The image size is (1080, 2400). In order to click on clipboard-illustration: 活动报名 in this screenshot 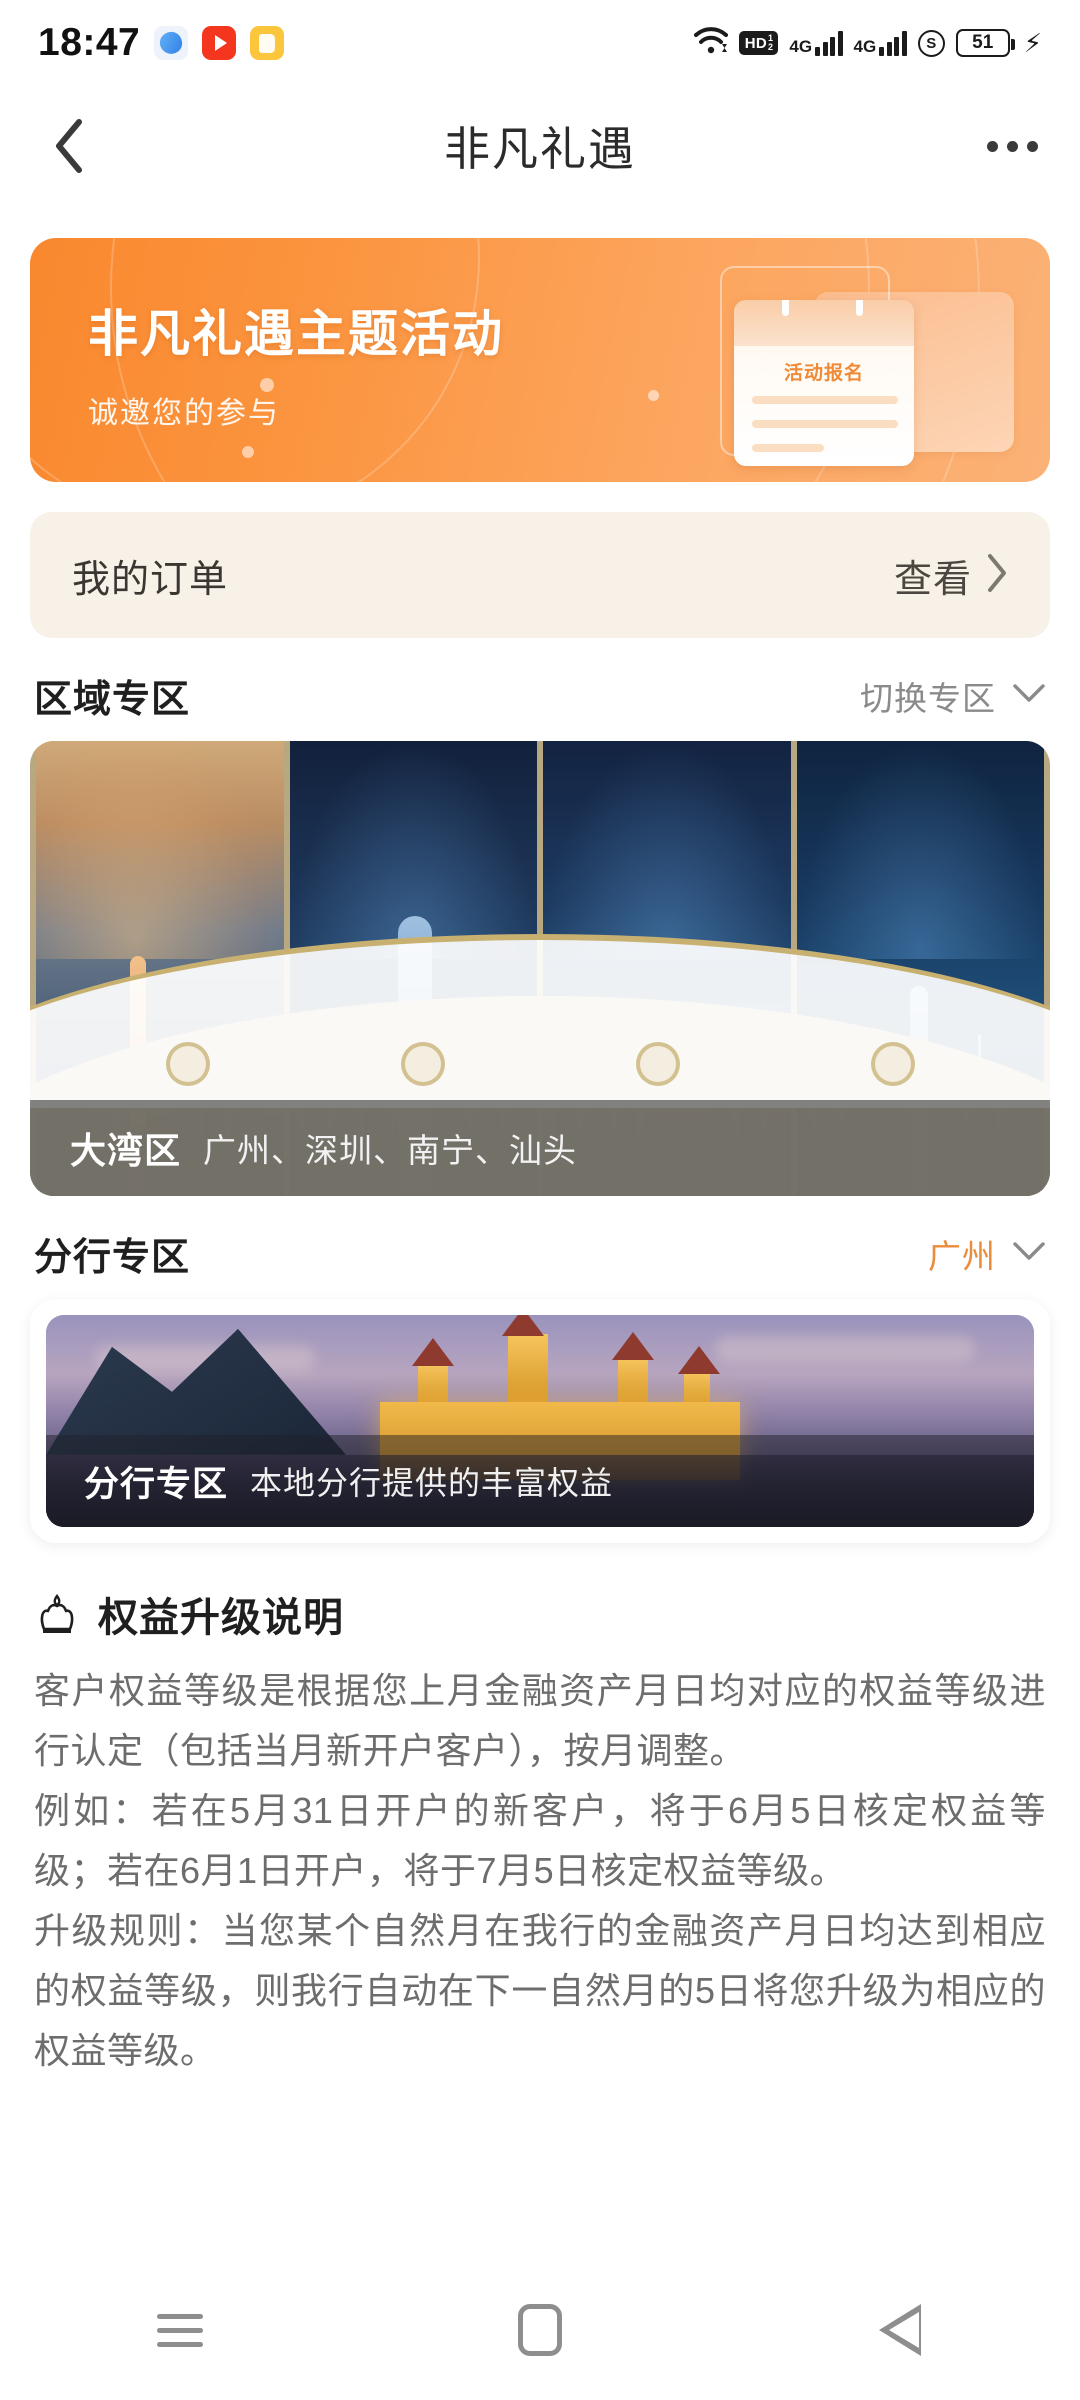, I will do `click(864, 366)`.